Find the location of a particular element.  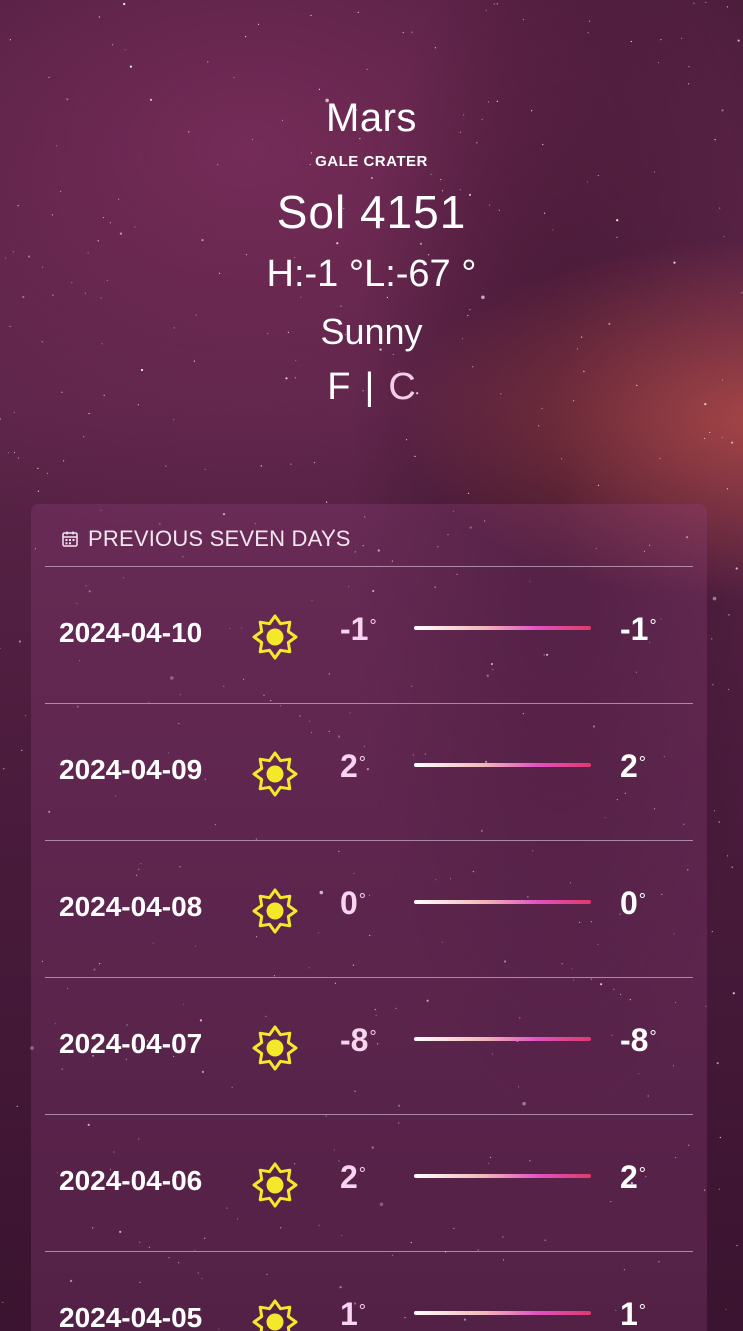

forecast-row: 2024-04-06 2° 2° is located at coordinates (369, 1182).